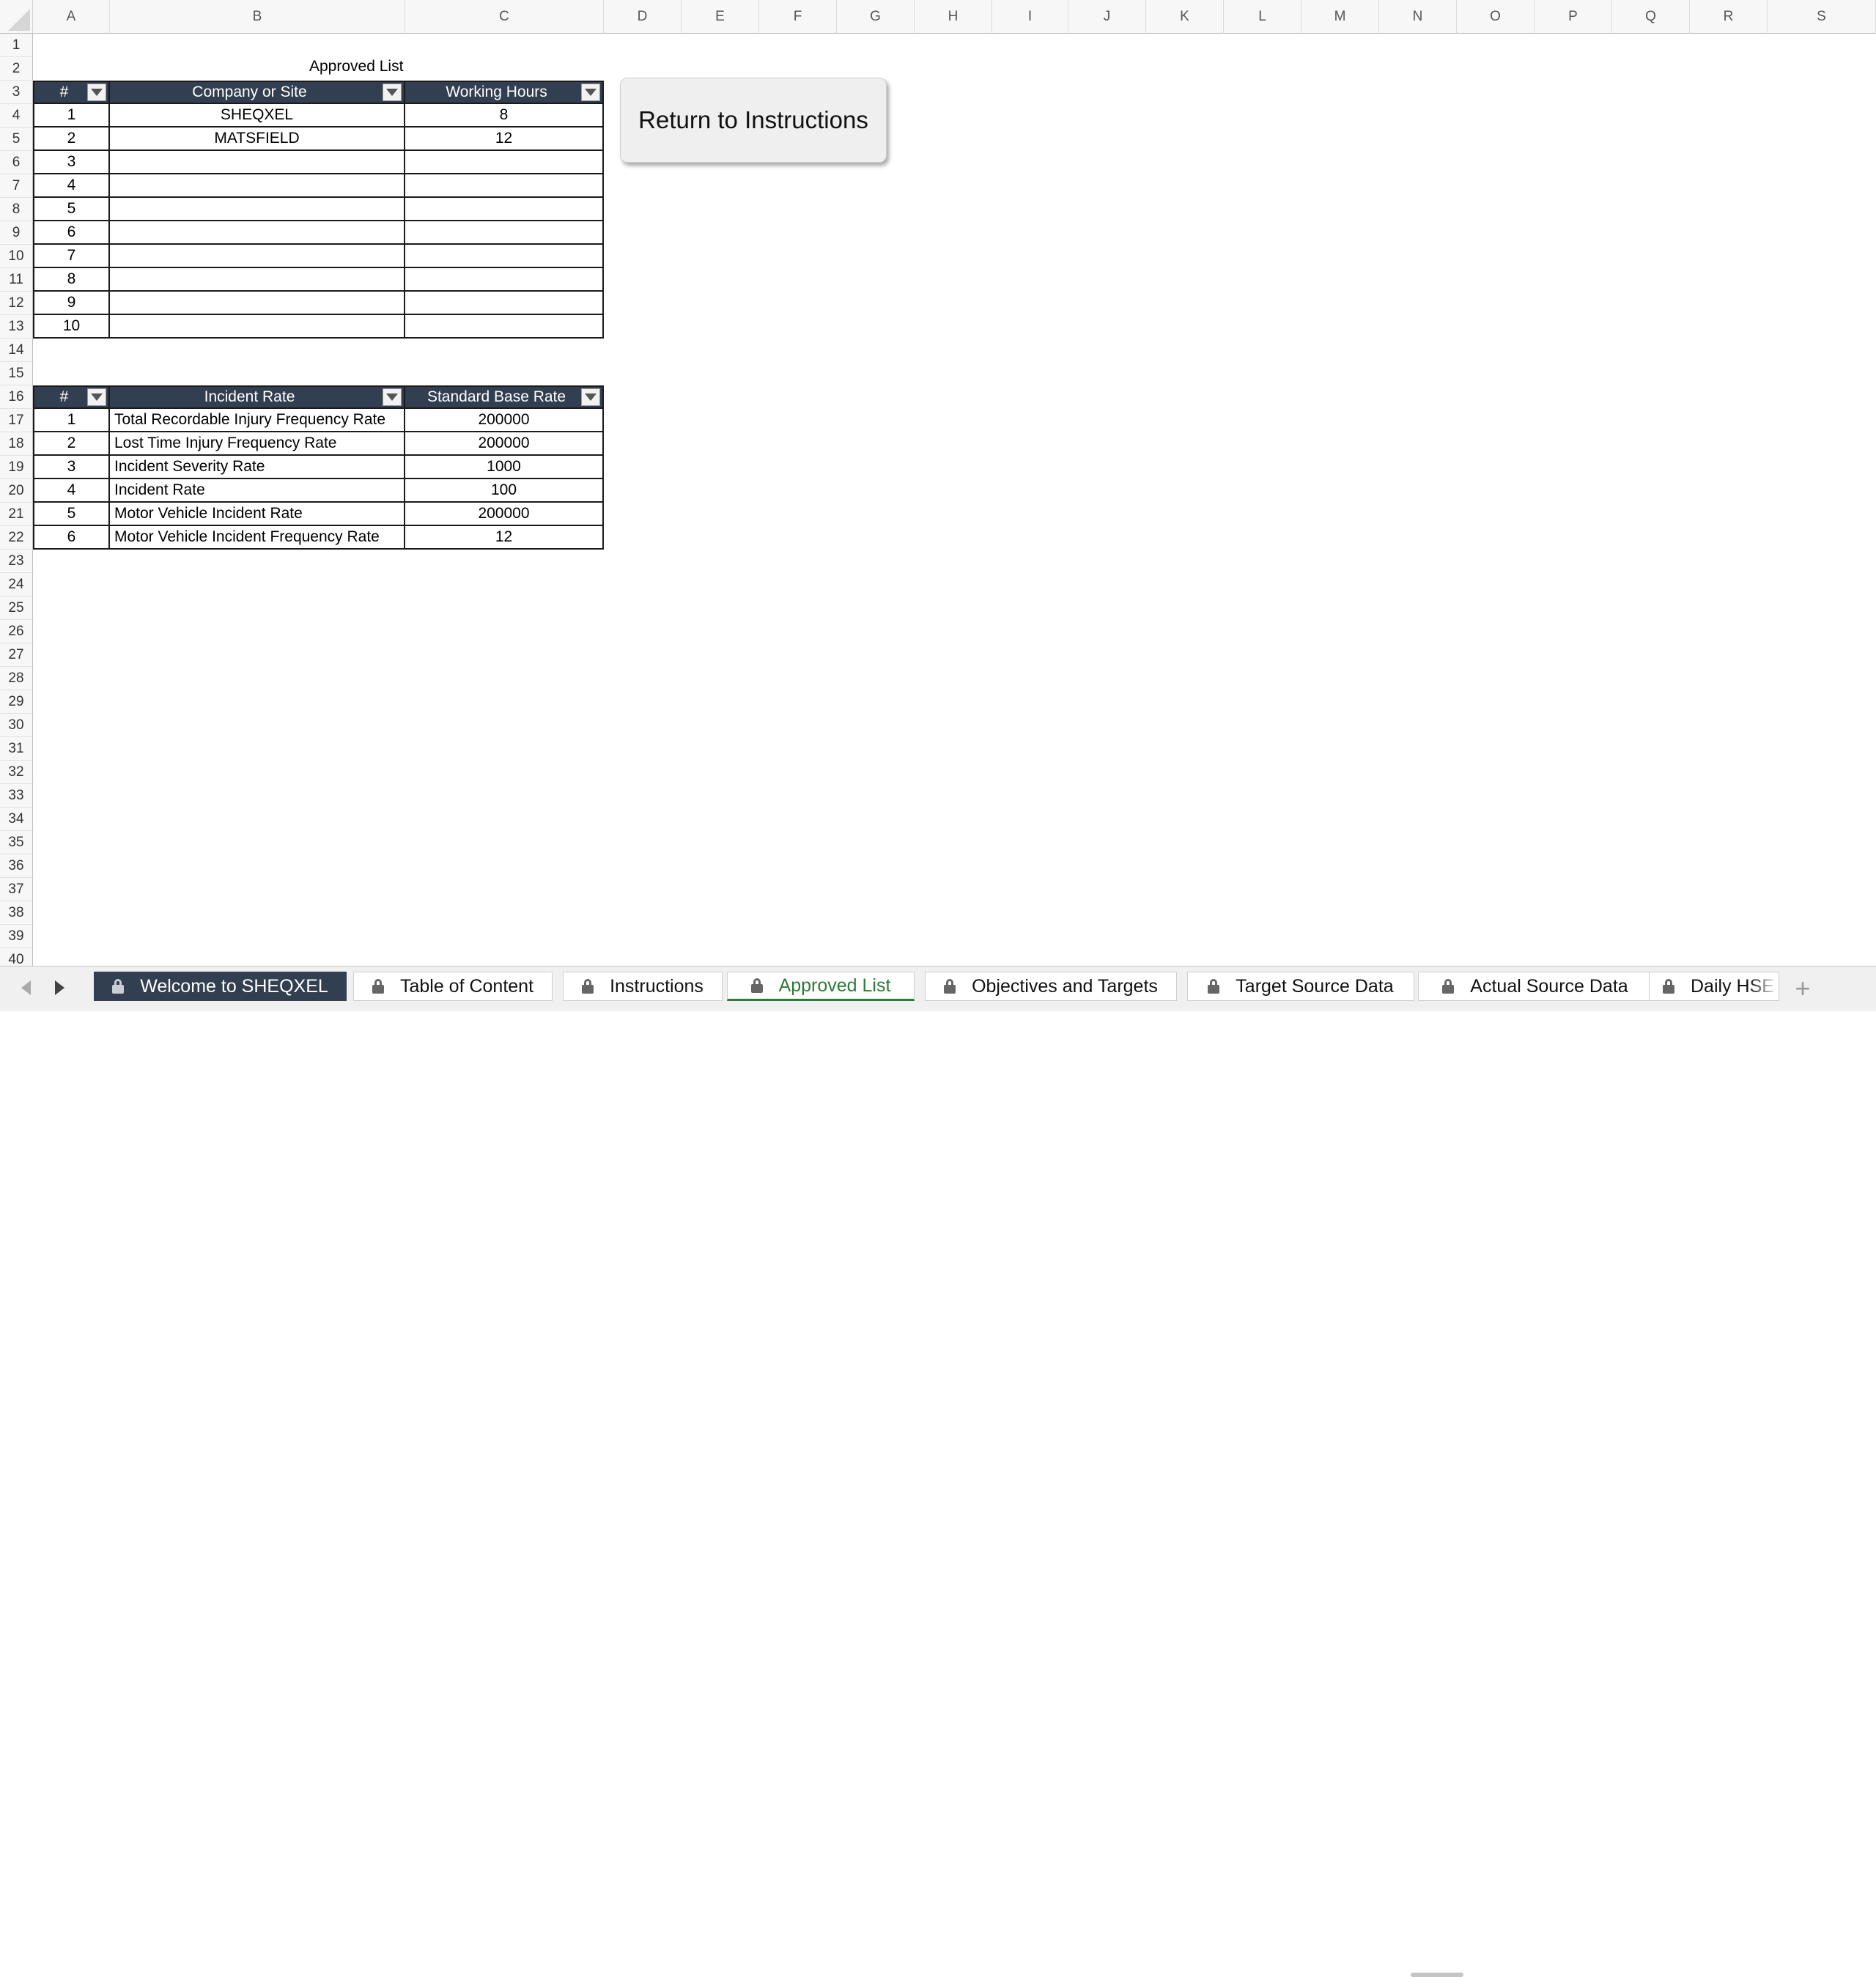 This screenshot has height=1977, width=1876. Describe the element at coordinates (16, 162) in the screenshot. I see `row-header: 6` at that location.